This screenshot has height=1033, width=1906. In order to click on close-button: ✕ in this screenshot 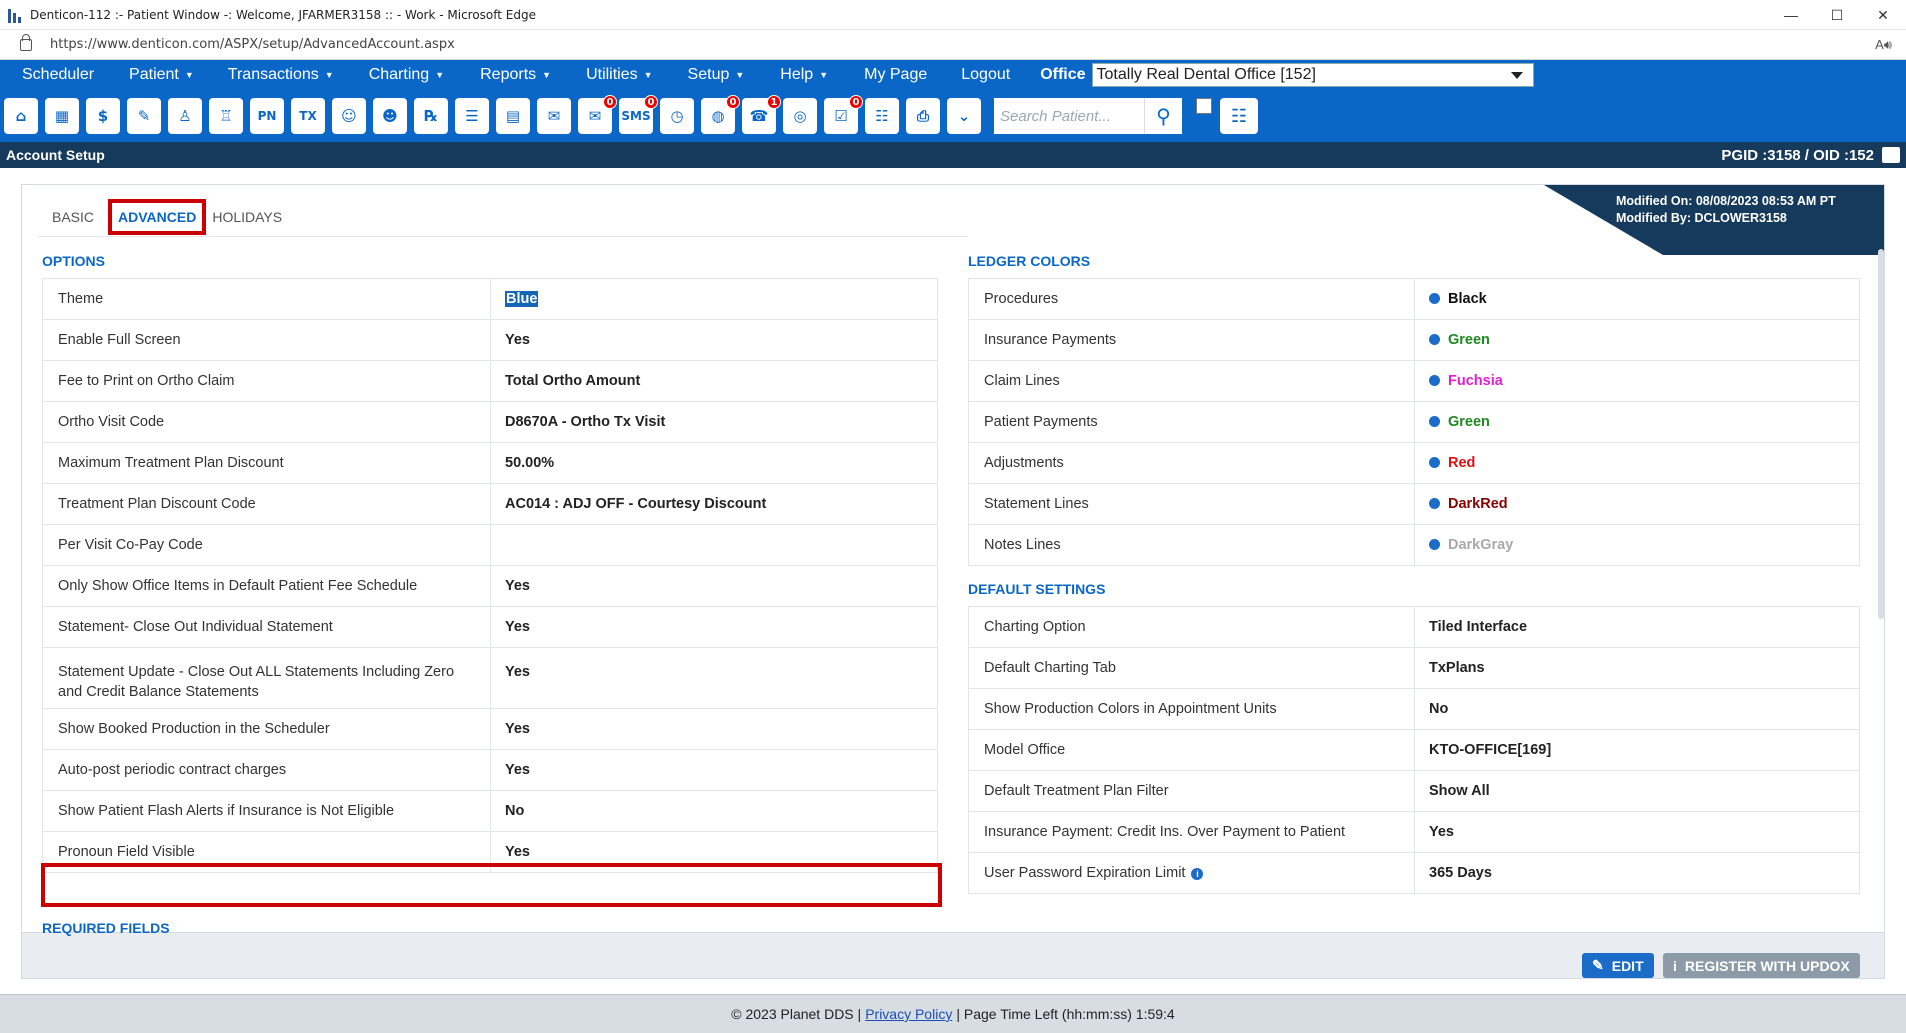, I will do `click(1883, 15)`.